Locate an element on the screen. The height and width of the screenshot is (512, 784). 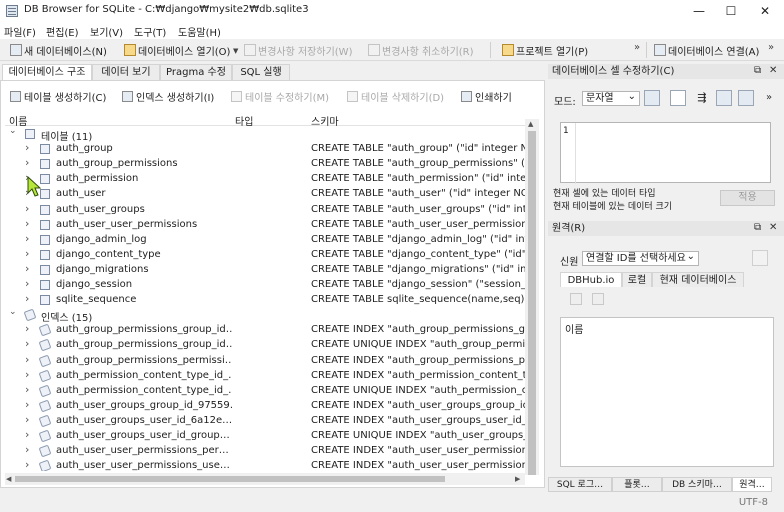
refresh-icon is located at coordinates (576, 299).